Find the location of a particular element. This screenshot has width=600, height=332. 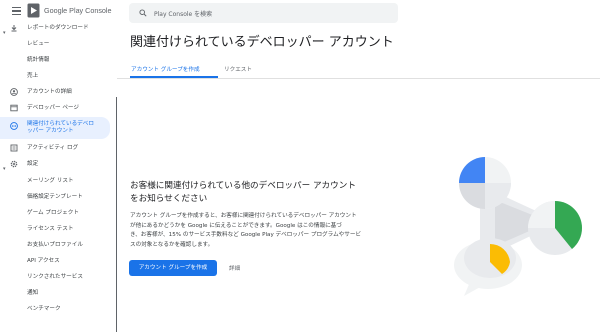

search-icon is located at coordinates (143, 13).